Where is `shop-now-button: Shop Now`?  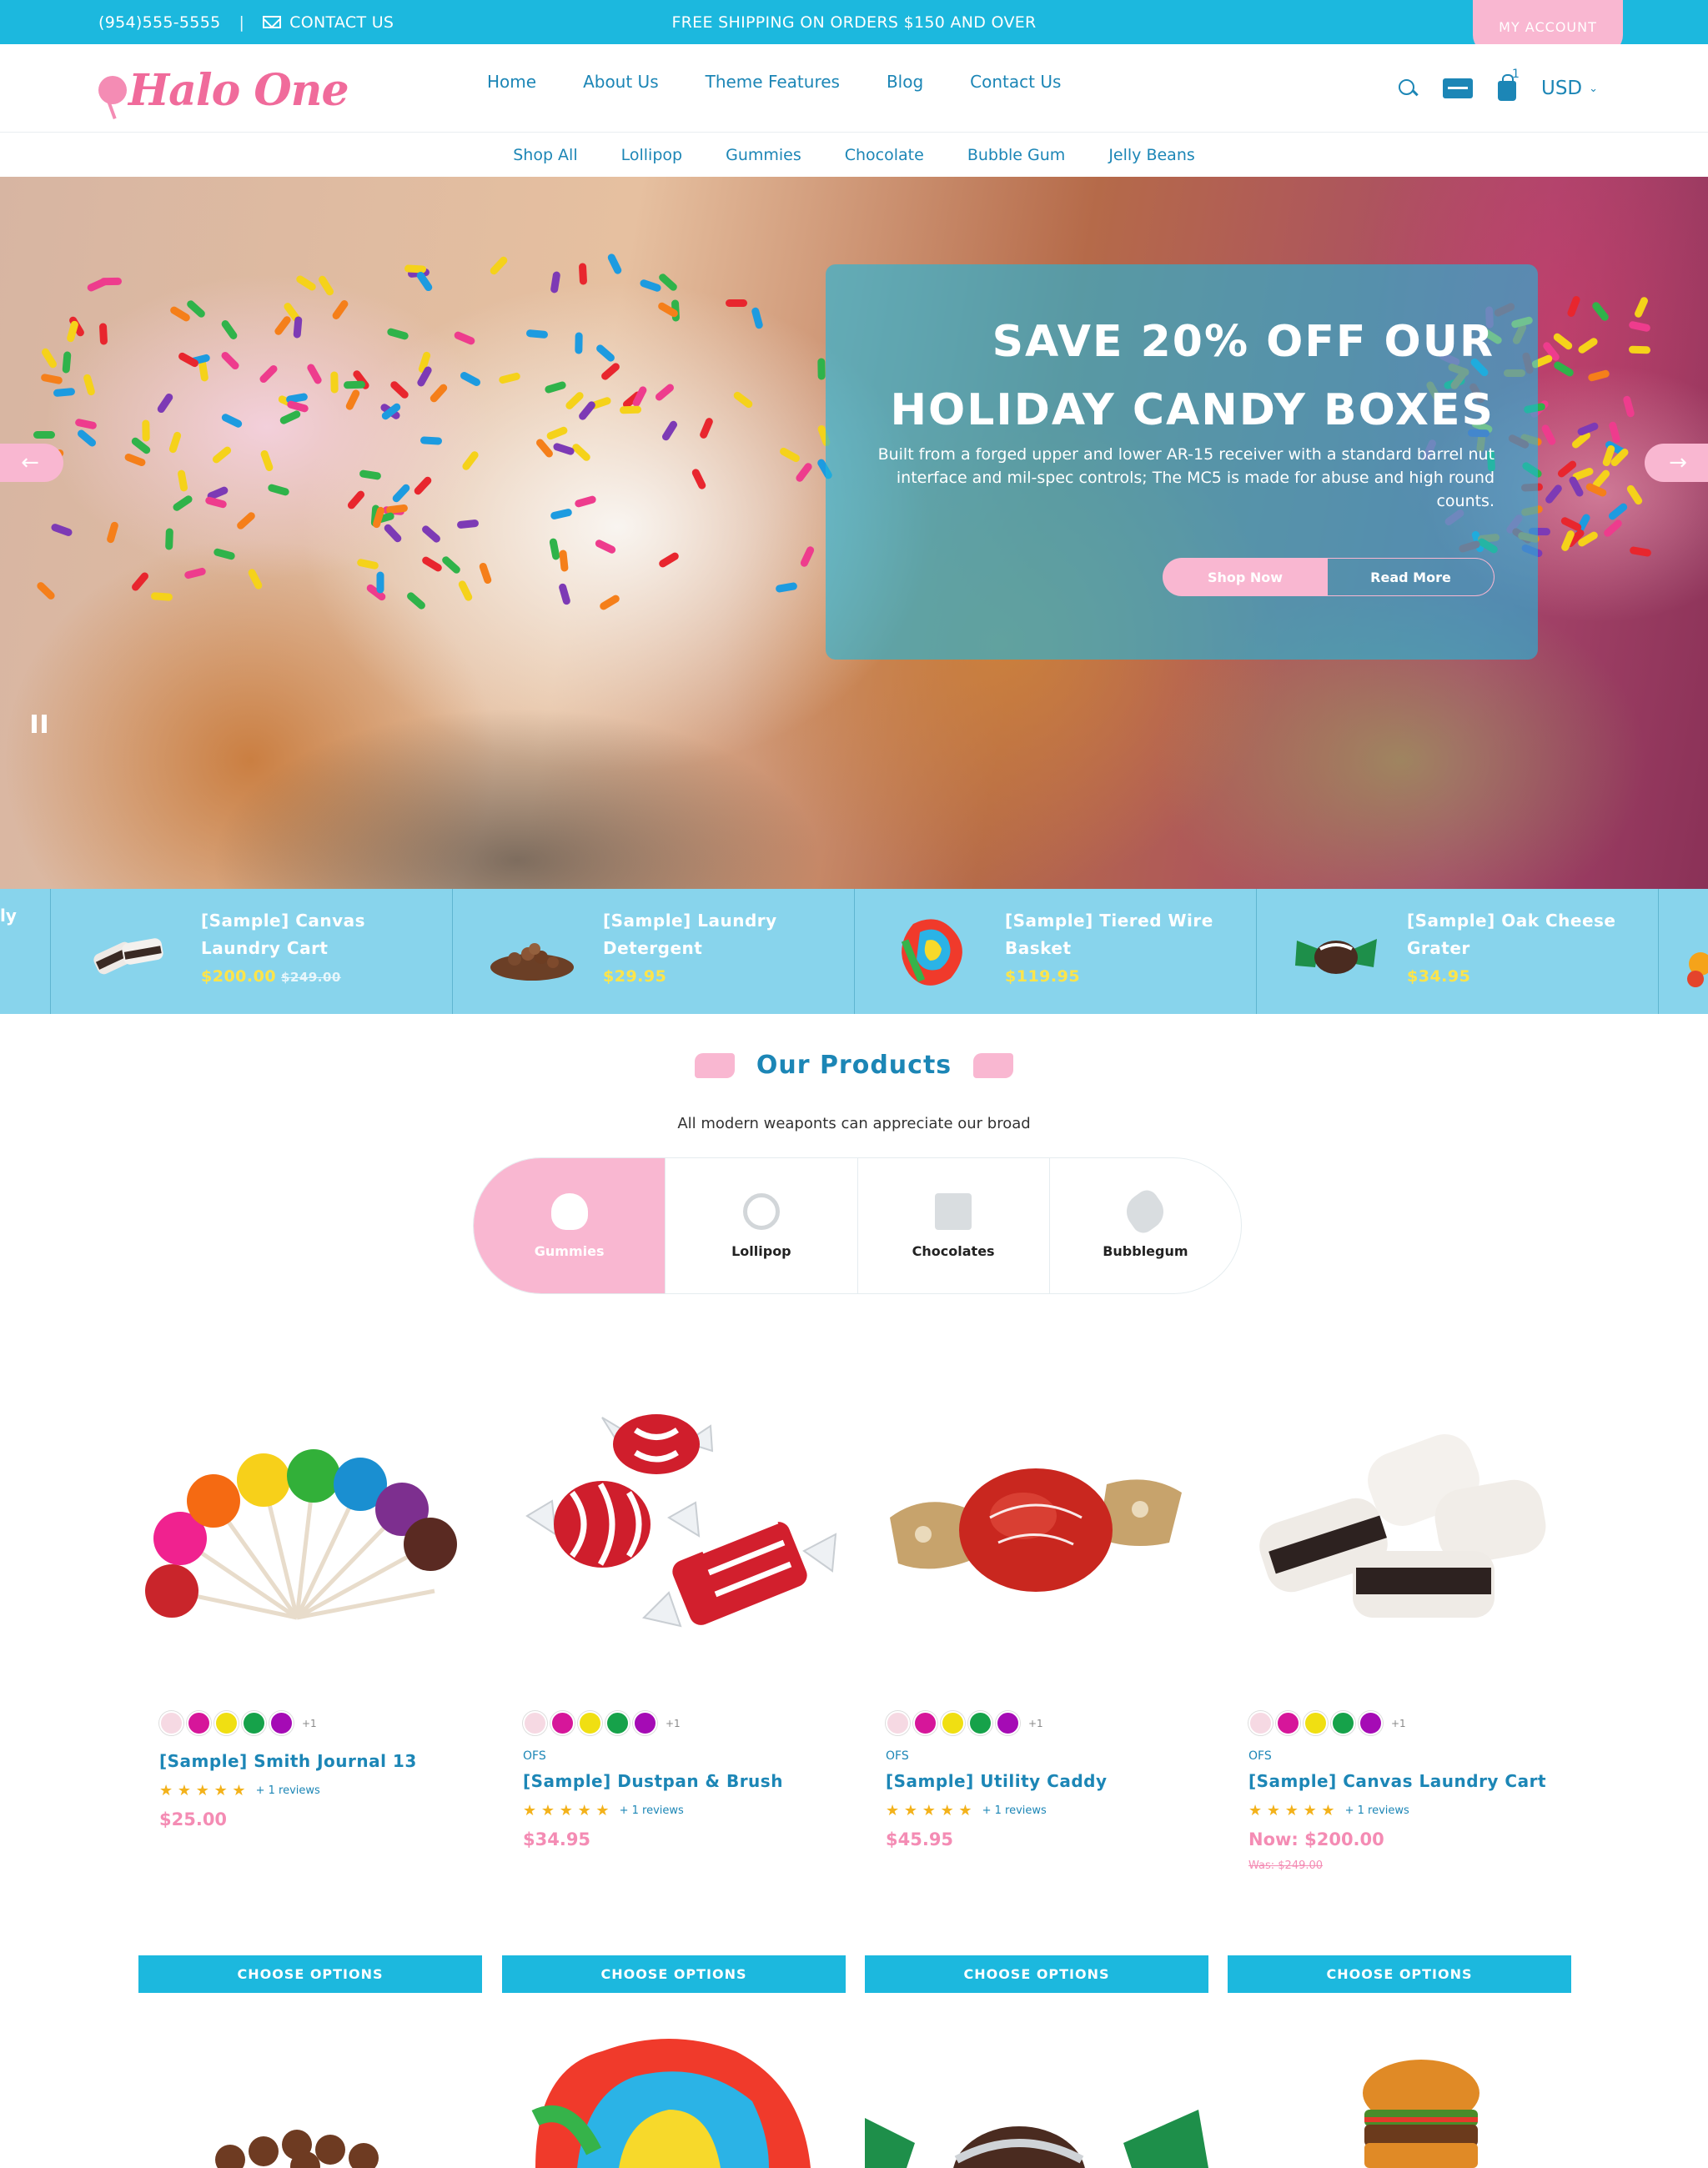
shop-now-button: Shop Now is located at coordinates (1245, 577).